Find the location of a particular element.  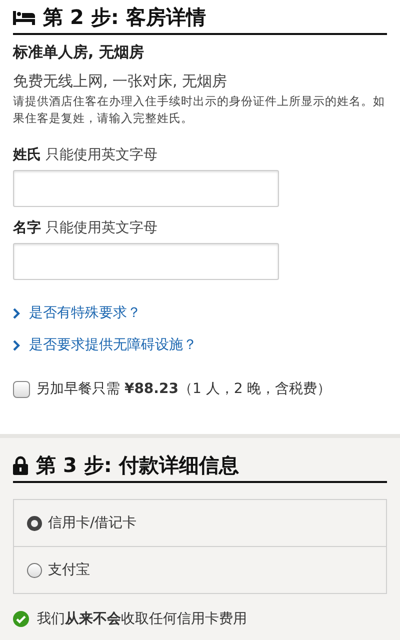

guarantee-text: 我们从来不会收取任何信用卡费用 is located at coordinates (142, 619).